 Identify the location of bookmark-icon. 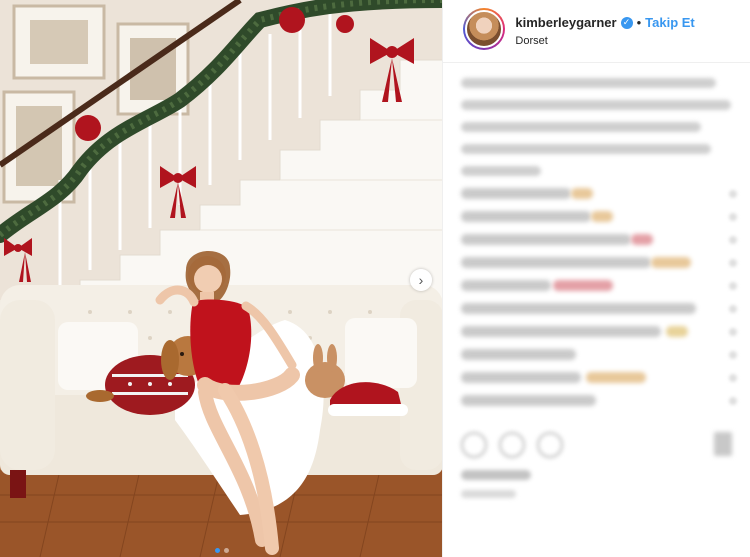
(723, 444).